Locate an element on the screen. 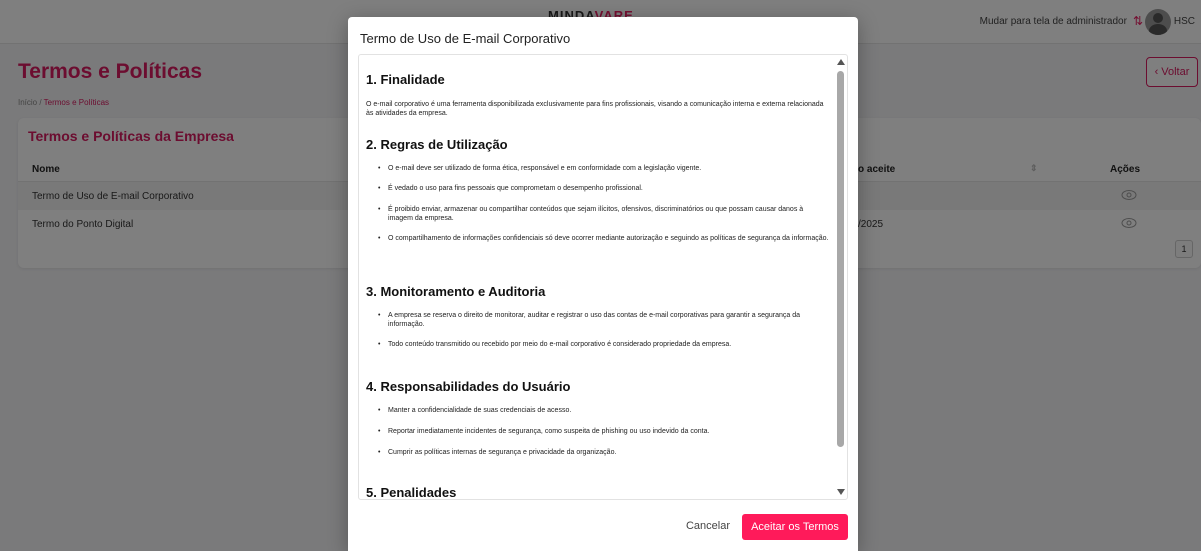  section-heading: 5. Penalidades is located at coordinates (411, 492).